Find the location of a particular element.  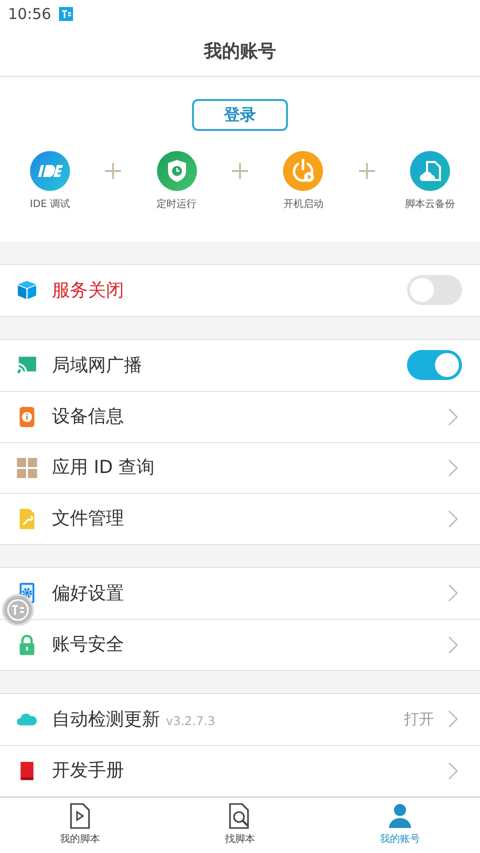

status-time: 10:56 is located at coordinates (30, 14).